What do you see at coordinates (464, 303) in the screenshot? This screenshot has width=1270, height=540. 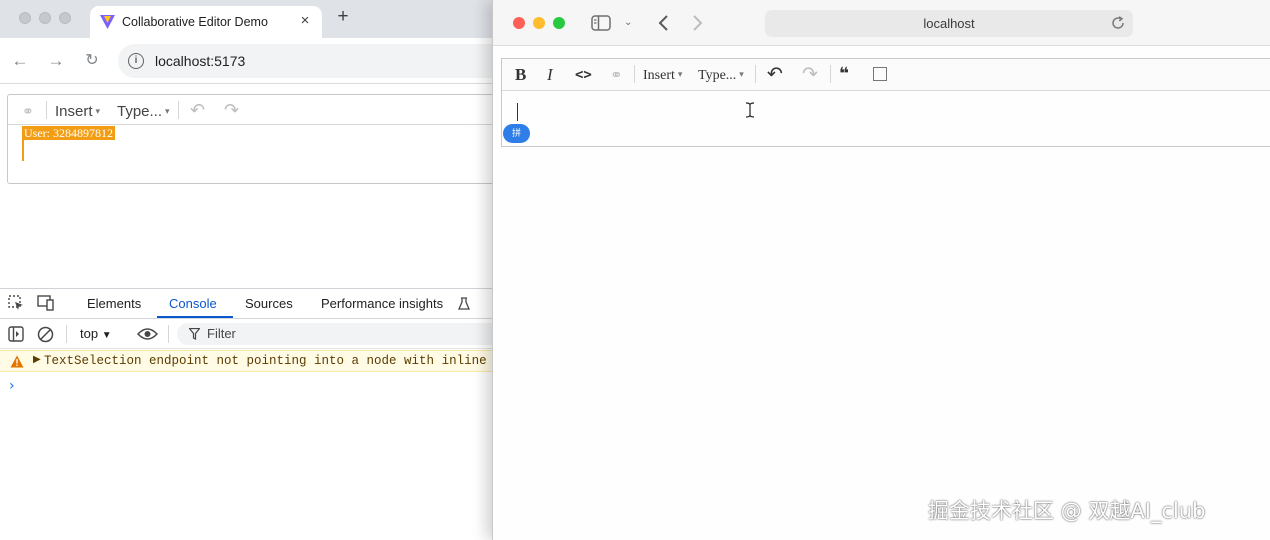 I see `experiment-flask-icon` at bounding box center [464, 303].